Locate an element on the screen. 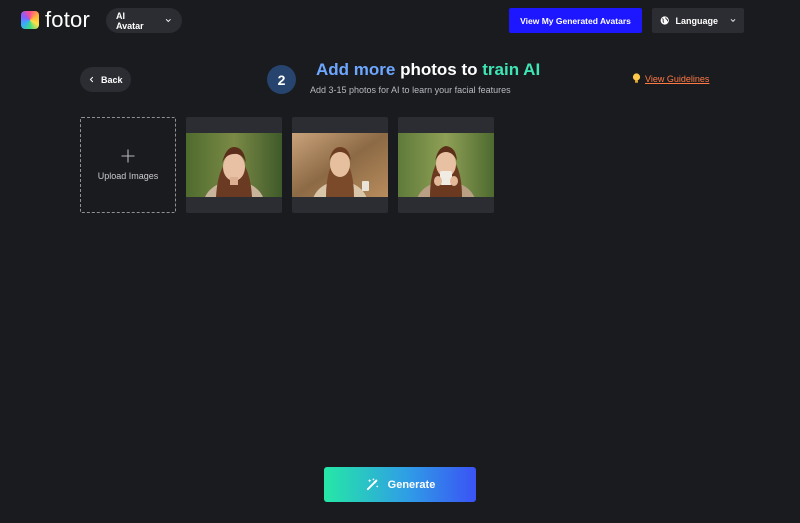 The image size is (800, 523). upload-images-dropzone: Upload Images is located at coordinates (128, 165).